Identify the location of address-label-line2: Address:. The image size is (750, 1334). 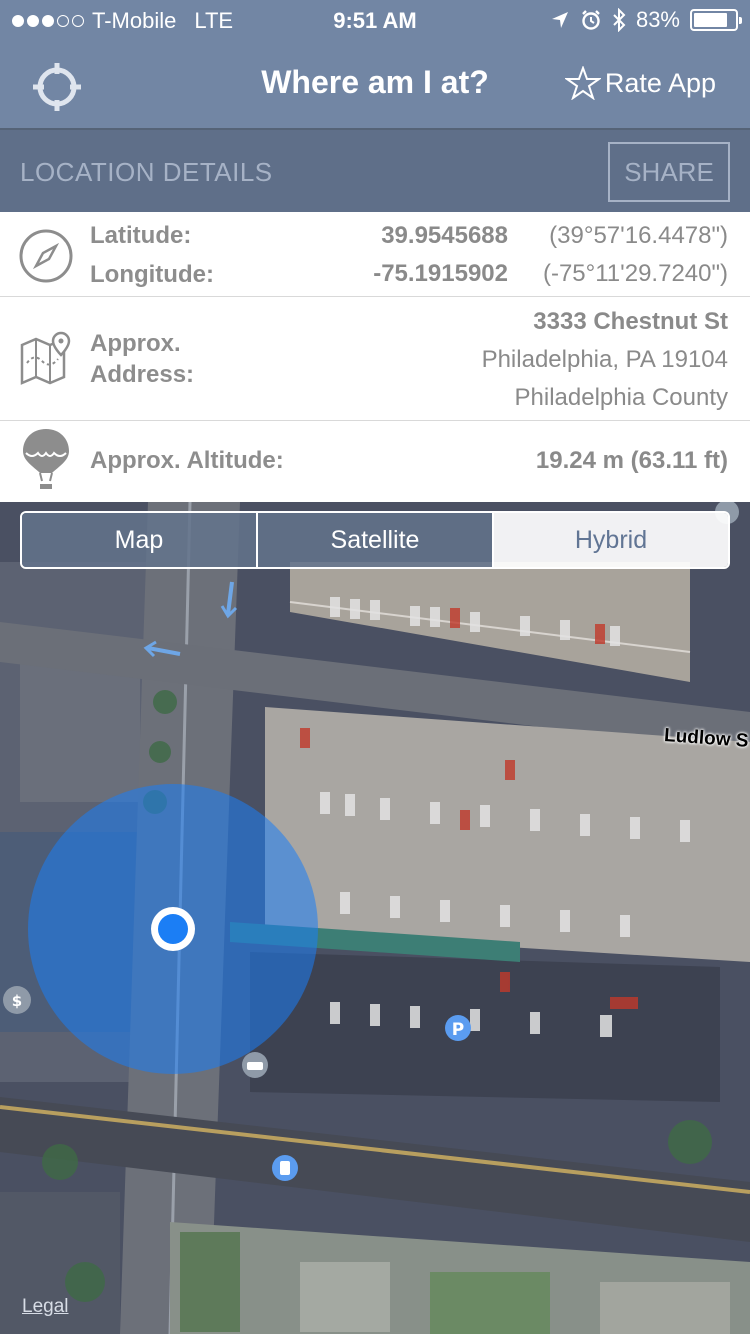
(142, 374).